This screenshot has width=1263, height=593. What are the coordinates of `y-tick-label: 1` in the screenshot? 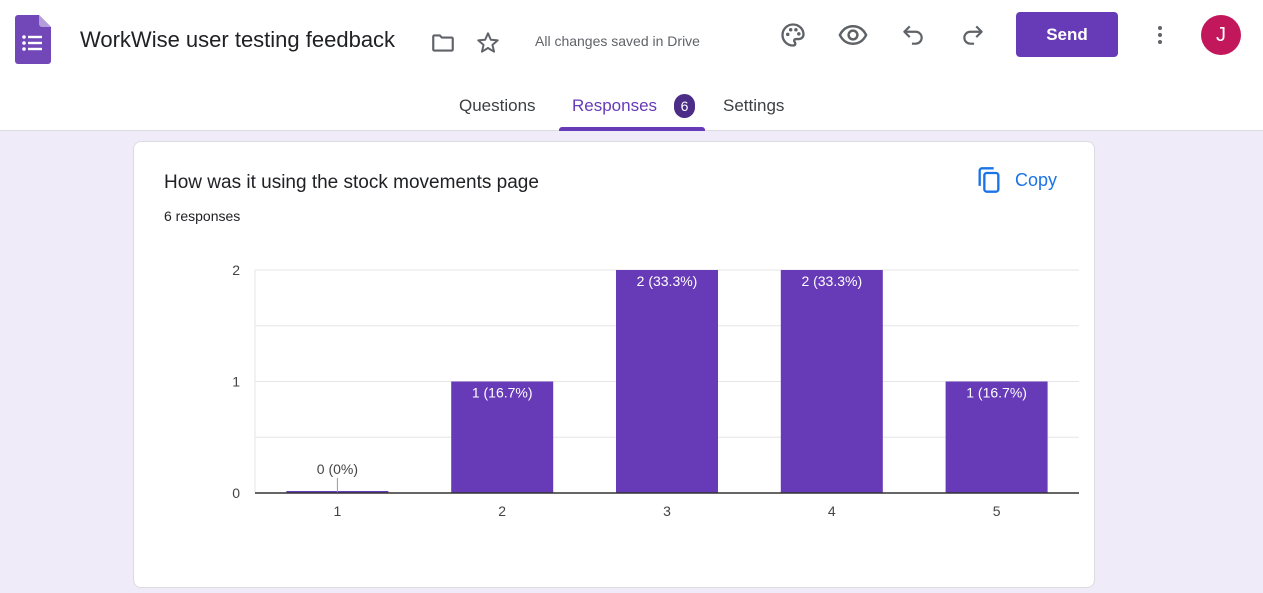 It's located at (236, 382).